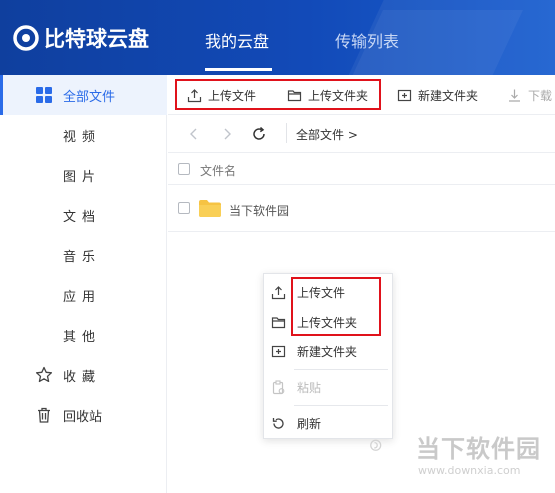  I want to click on column-header-name: 文件名, so click(218, 170).